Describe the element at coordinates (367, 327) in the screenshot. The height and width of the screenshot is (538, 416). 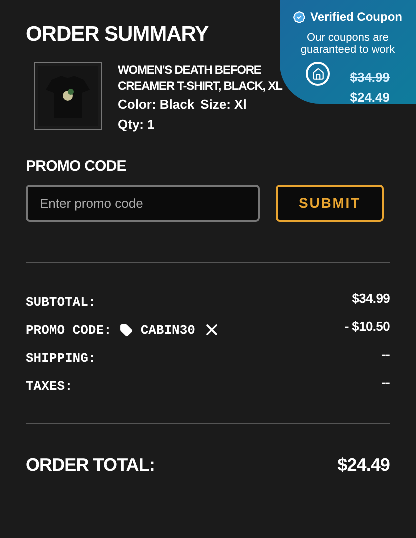
I see `summary-value: - $10.50` at that location.